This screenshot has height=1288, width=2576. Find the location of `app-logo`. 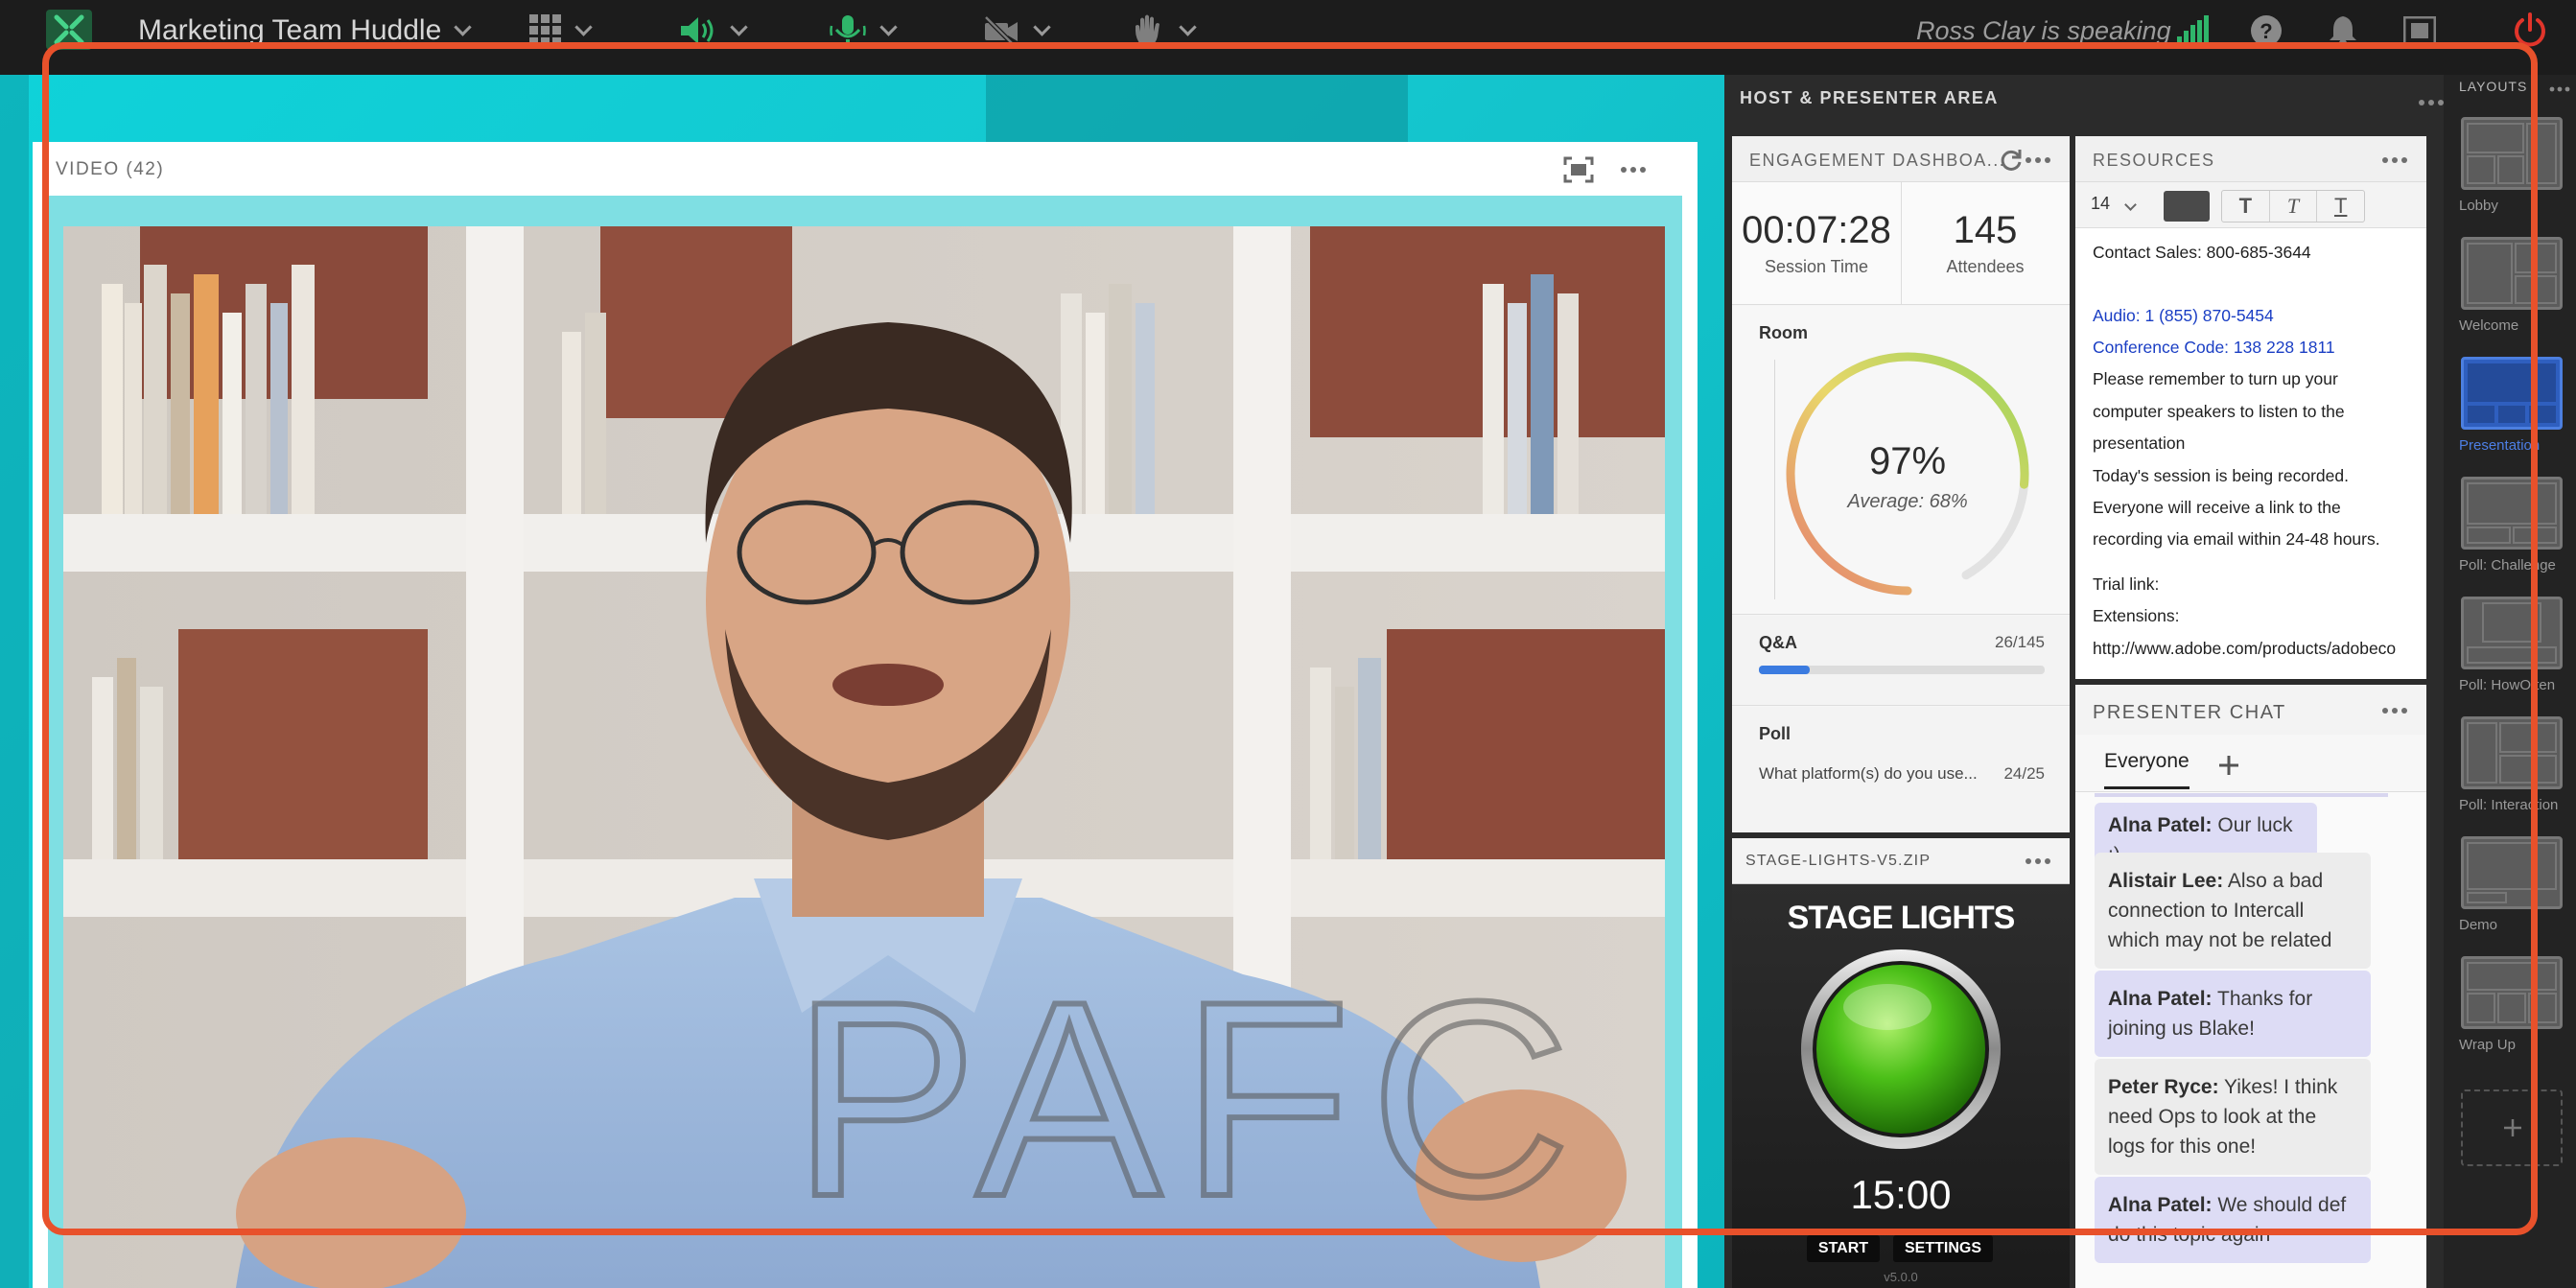

app-logo is located at coordinates (69, 30).